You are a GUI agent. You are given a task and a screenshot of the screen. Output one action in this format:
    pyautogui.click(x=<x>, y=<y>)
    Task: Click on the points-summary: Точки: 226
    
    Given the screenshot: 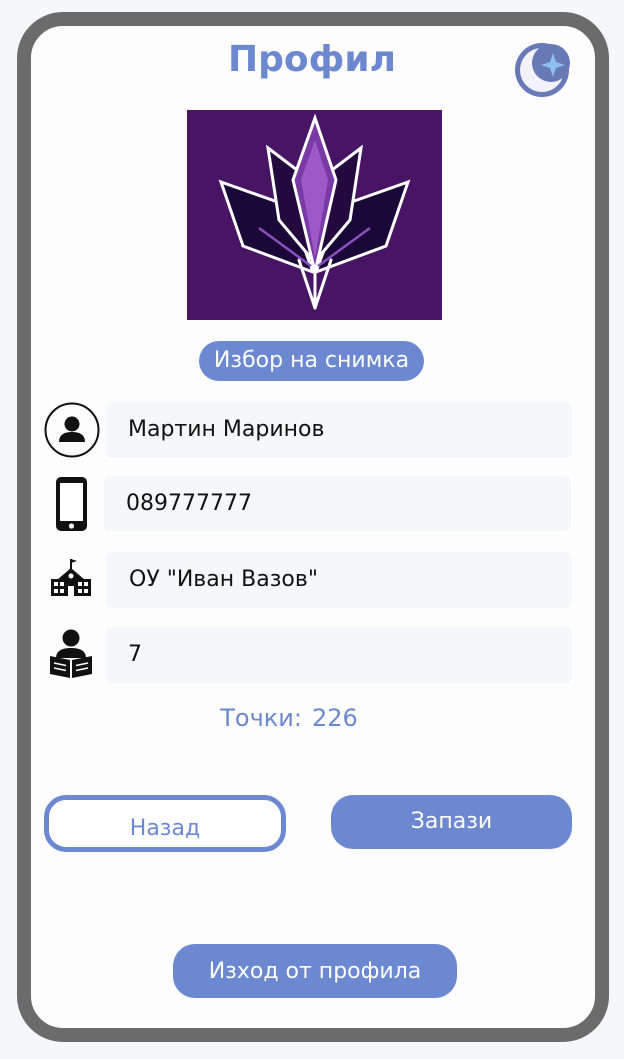 What is the action you would take?
    pyautogui.click(x=289, y=718)
    